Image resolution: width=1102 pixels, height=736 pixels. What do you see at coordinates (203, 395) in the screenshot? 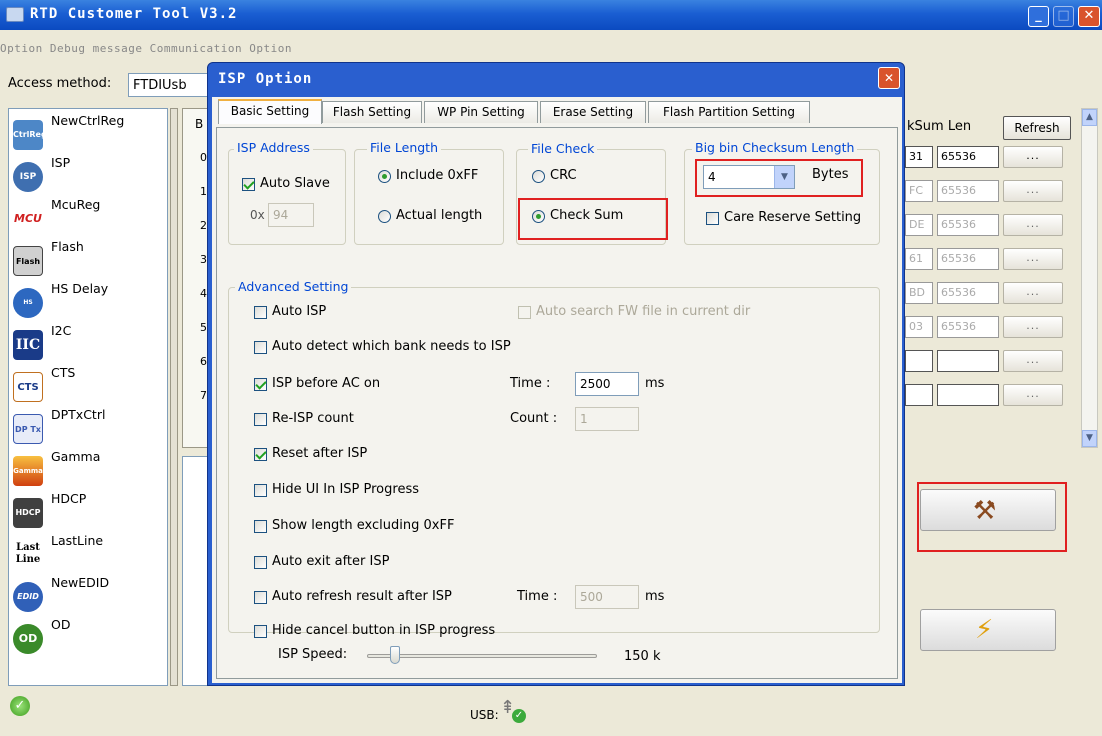
I see `row-index: 7` at bounding box center [203, 395].